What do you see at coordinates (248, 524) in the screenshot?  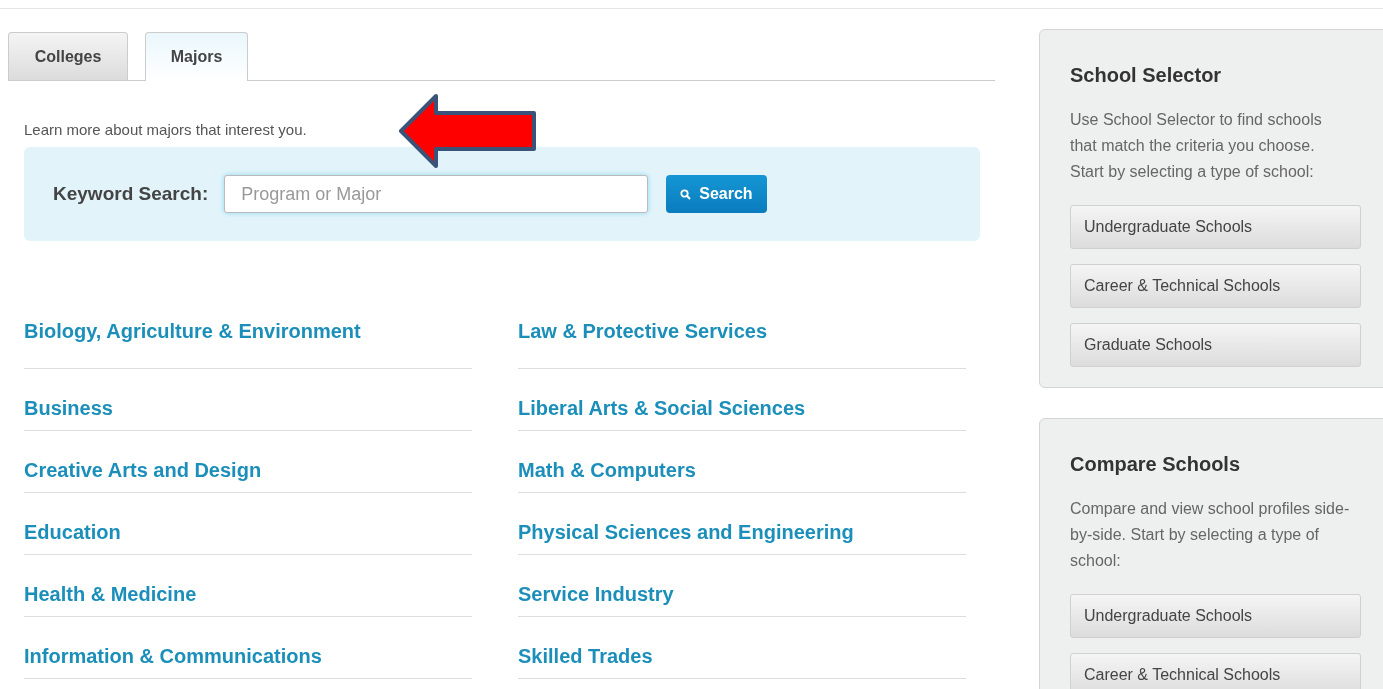 I see `major-link: Education` at bounding box center [248, 524].